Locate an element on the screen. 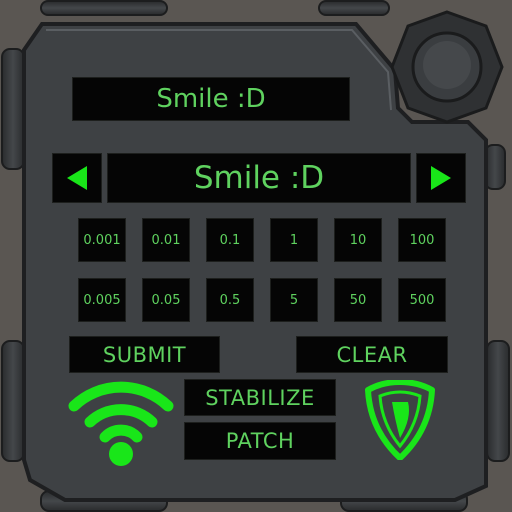 This screenshot has height=512, width=512. next-button is located at coordinates (441, 178).